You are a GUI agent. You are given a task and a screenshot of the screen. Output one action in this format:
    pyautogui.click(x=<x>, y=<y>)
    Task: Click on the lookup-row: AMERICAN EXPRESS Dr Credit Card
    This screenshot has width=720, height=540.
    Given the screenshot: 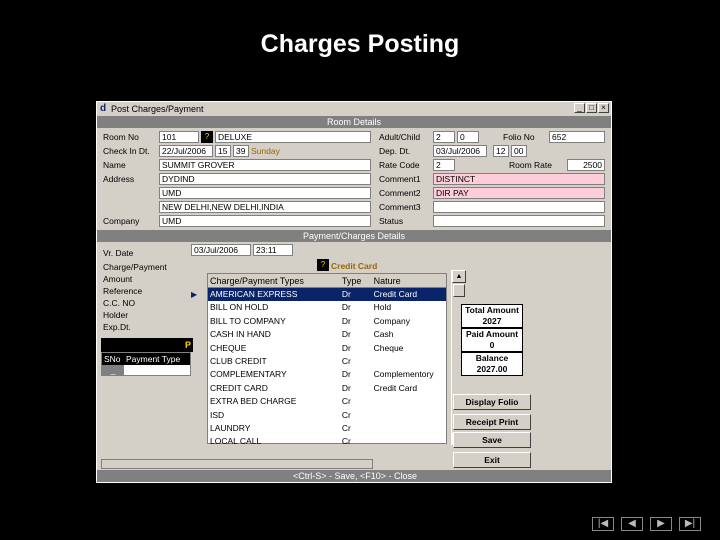 What is the action you would take?
    pyautogui.click(x=327, y=295)
    